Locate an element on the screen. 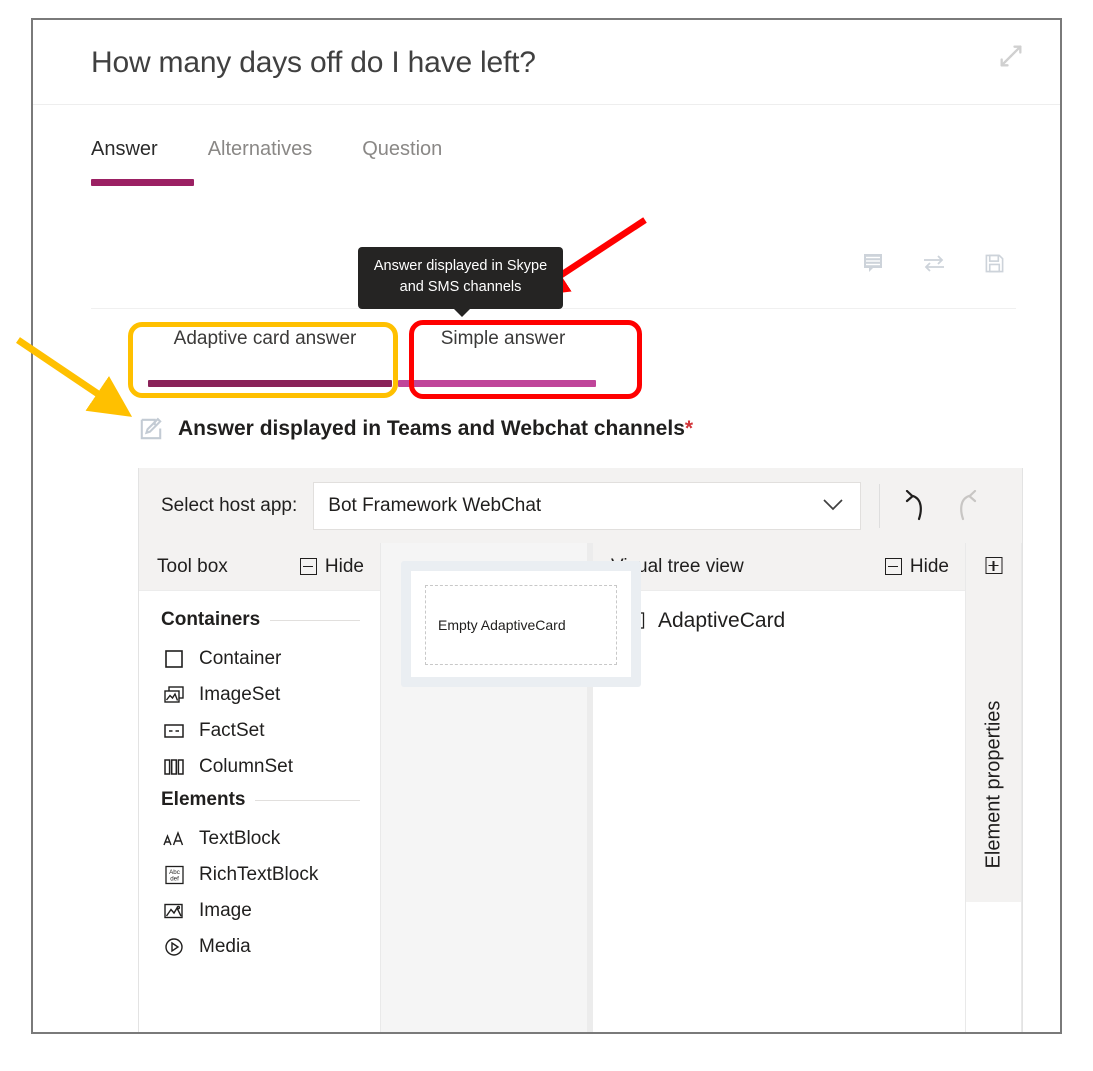 The image size is (1093, 1071). tab-alternatives: Alternatives is located at coordinates (274, 149).